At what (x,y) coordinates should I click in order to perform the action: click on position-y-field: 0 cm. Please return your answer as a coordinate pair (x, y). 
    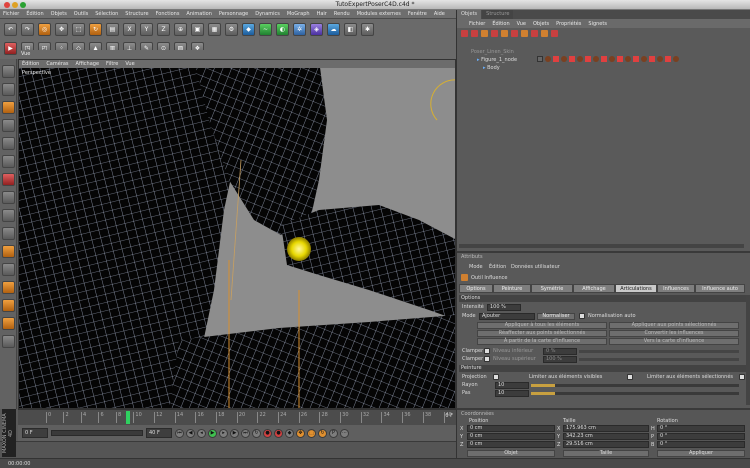
    Looking at the image, I should click on (511, 436).